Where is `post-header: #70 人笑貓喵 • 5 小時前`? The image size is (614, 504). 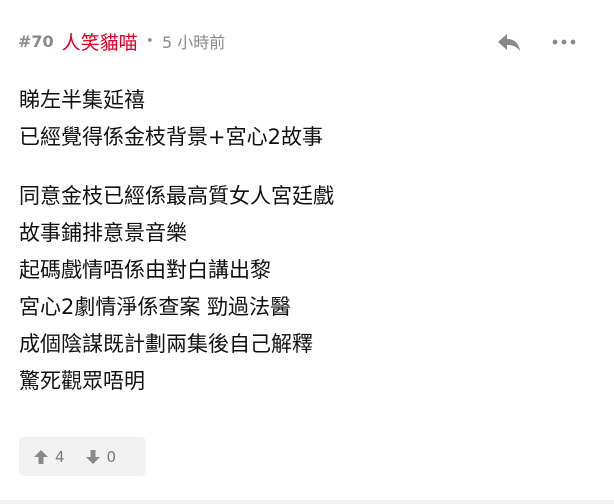
post-header: #70 人笑貓喵 • 5 小時前 is located at coordinates (121, 41).